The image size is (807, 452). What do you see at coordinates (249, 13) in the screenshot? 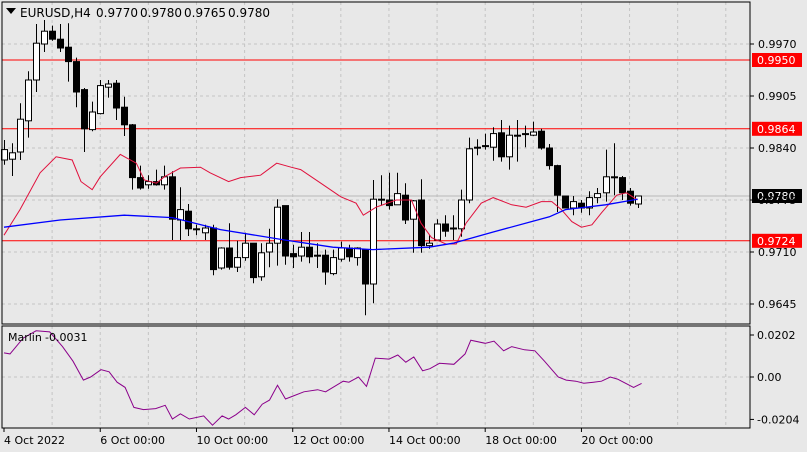
I see `close-value: 0.9780` at bounding box center [249, 13].